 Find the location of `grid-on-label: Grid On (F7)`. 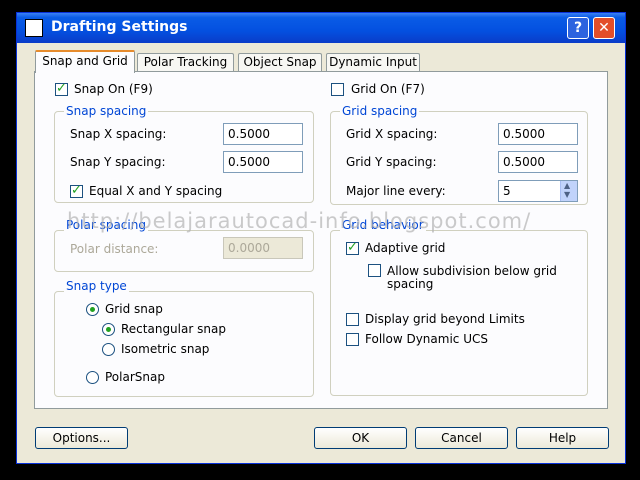

grid-on-label: Grid On (F7) is located at coordinates (388, 89).